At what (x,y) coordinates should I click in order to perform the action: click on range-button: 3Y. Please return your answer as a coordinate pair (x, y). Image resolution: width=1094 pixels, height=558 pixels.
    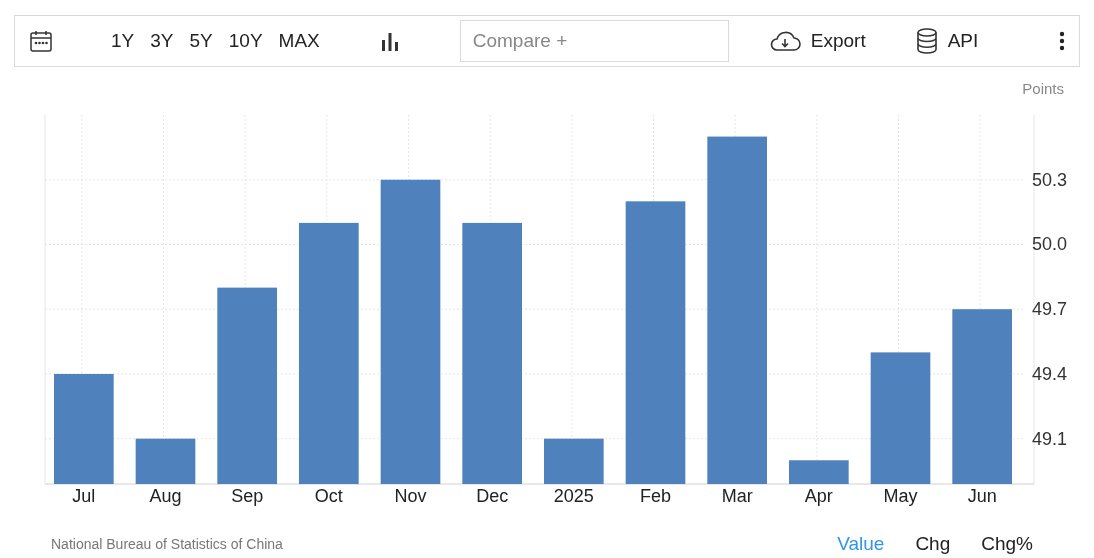
    Looking at the image, I should click on (162, 41).